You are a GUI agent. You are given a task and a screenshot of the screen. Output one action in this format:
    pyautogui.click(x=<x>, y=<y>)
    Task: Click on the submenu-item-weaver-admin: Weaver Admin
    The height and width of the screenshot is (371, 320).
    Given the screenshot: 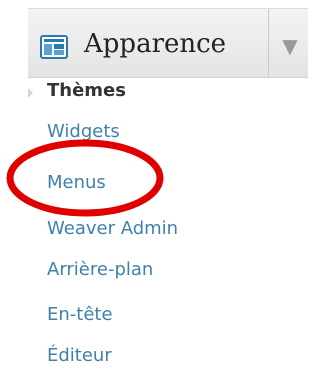 What is the action you would take?
    pyautogui.click(x=112, y=228)
    